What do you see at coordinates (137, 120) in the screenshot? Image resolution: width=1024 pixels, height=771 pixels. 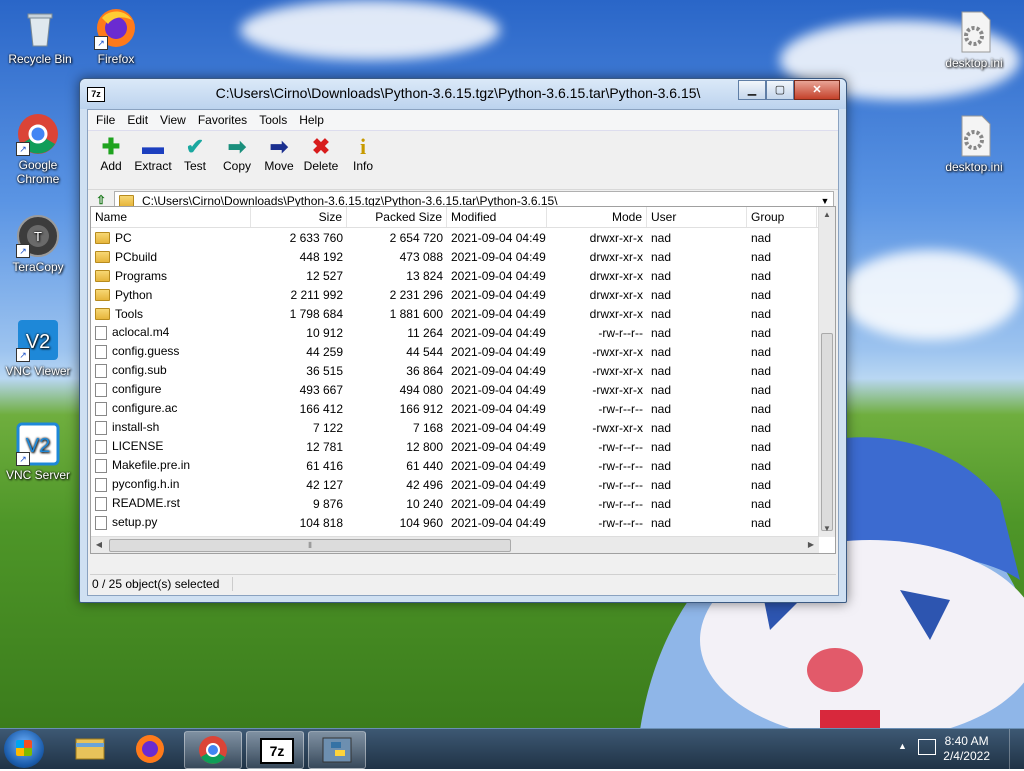 I see `menu-edit: Edit` at bounding box center [137, 120].